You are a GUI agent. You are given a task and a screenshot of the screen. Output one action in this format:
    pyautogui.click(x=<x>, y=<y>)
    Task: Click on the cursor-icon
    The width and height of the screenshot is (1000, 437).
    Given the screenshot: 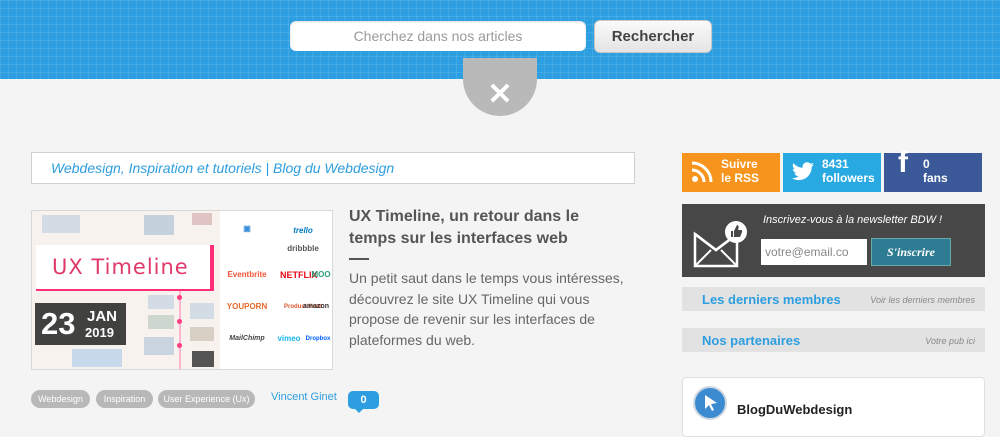 What is the action you would take?
    pyautogui.click(x=711, y=403)
    